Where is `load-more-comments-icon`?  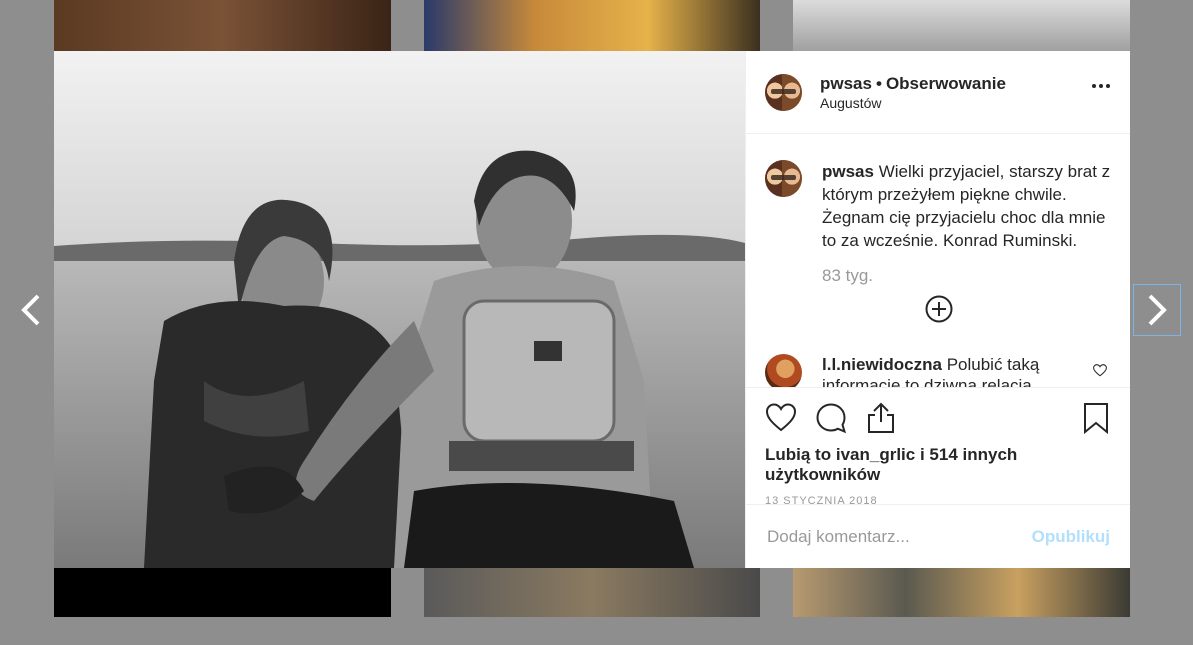
load-more-comments-icon is located at coordinates (939, 309).